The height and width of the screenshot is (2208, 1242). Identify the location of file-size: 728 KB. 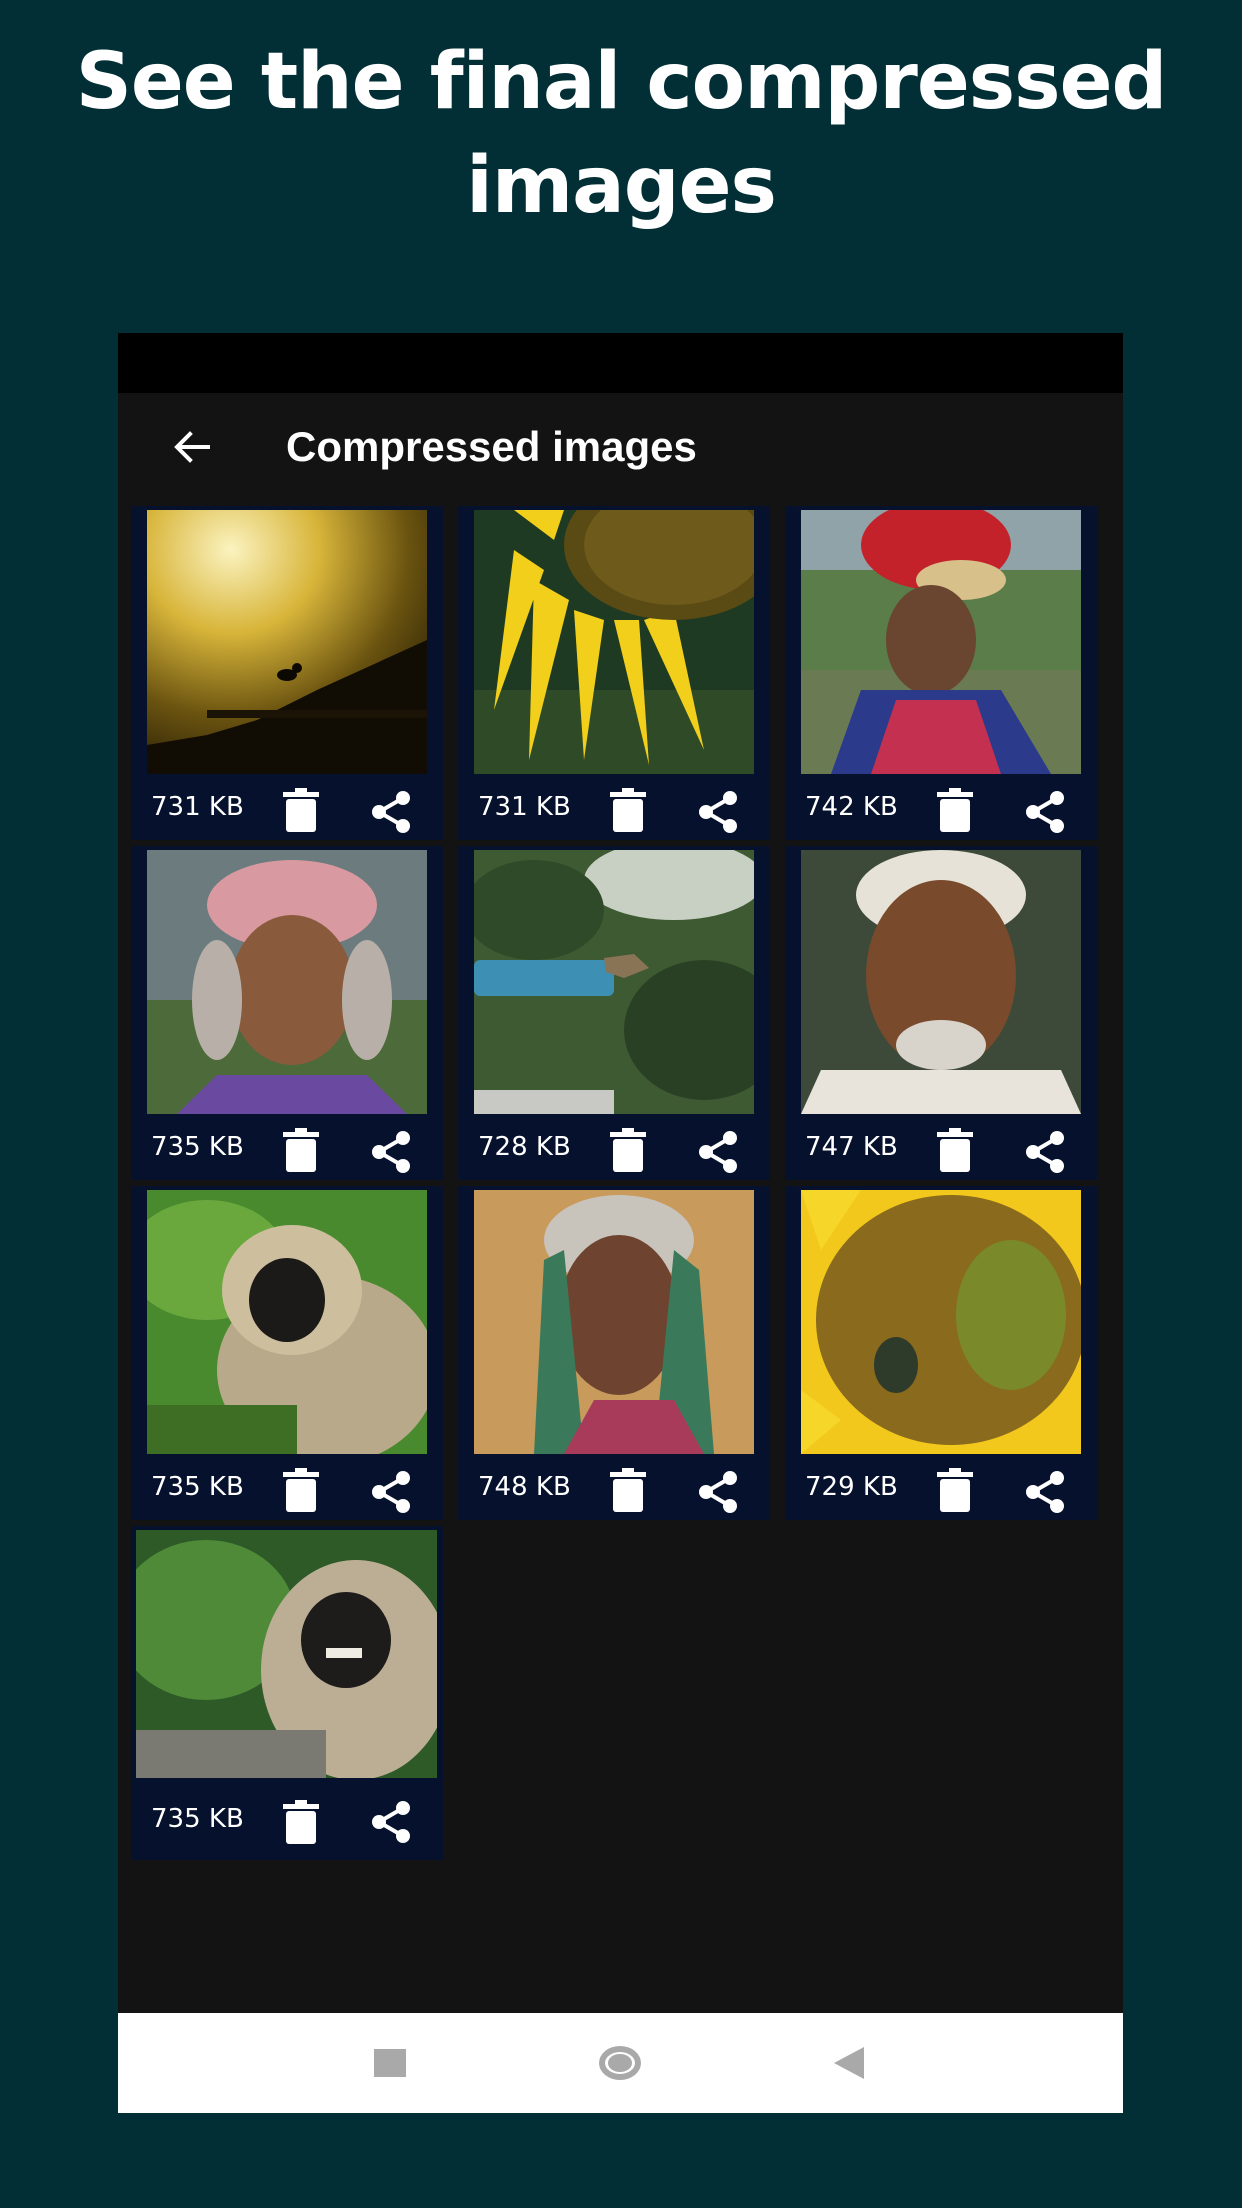
(524, 1147).